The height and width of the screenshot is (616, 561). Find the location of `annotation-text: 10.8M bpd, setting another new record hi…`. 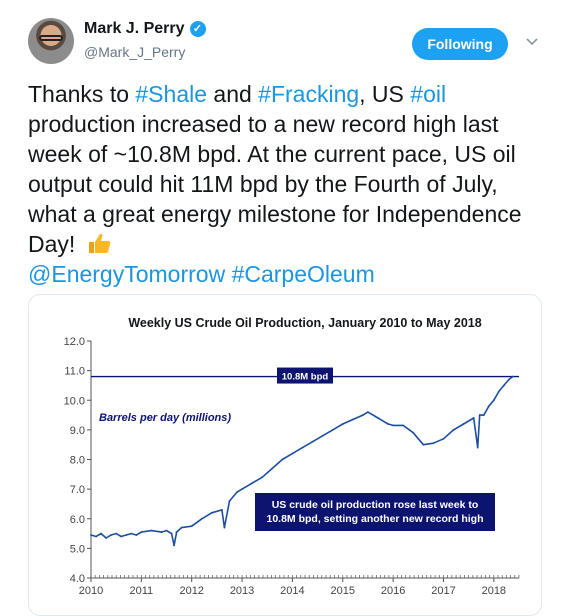

annotation-text: 10.8M bpd, setting another new record hi… is located at coordinates (374, 519).